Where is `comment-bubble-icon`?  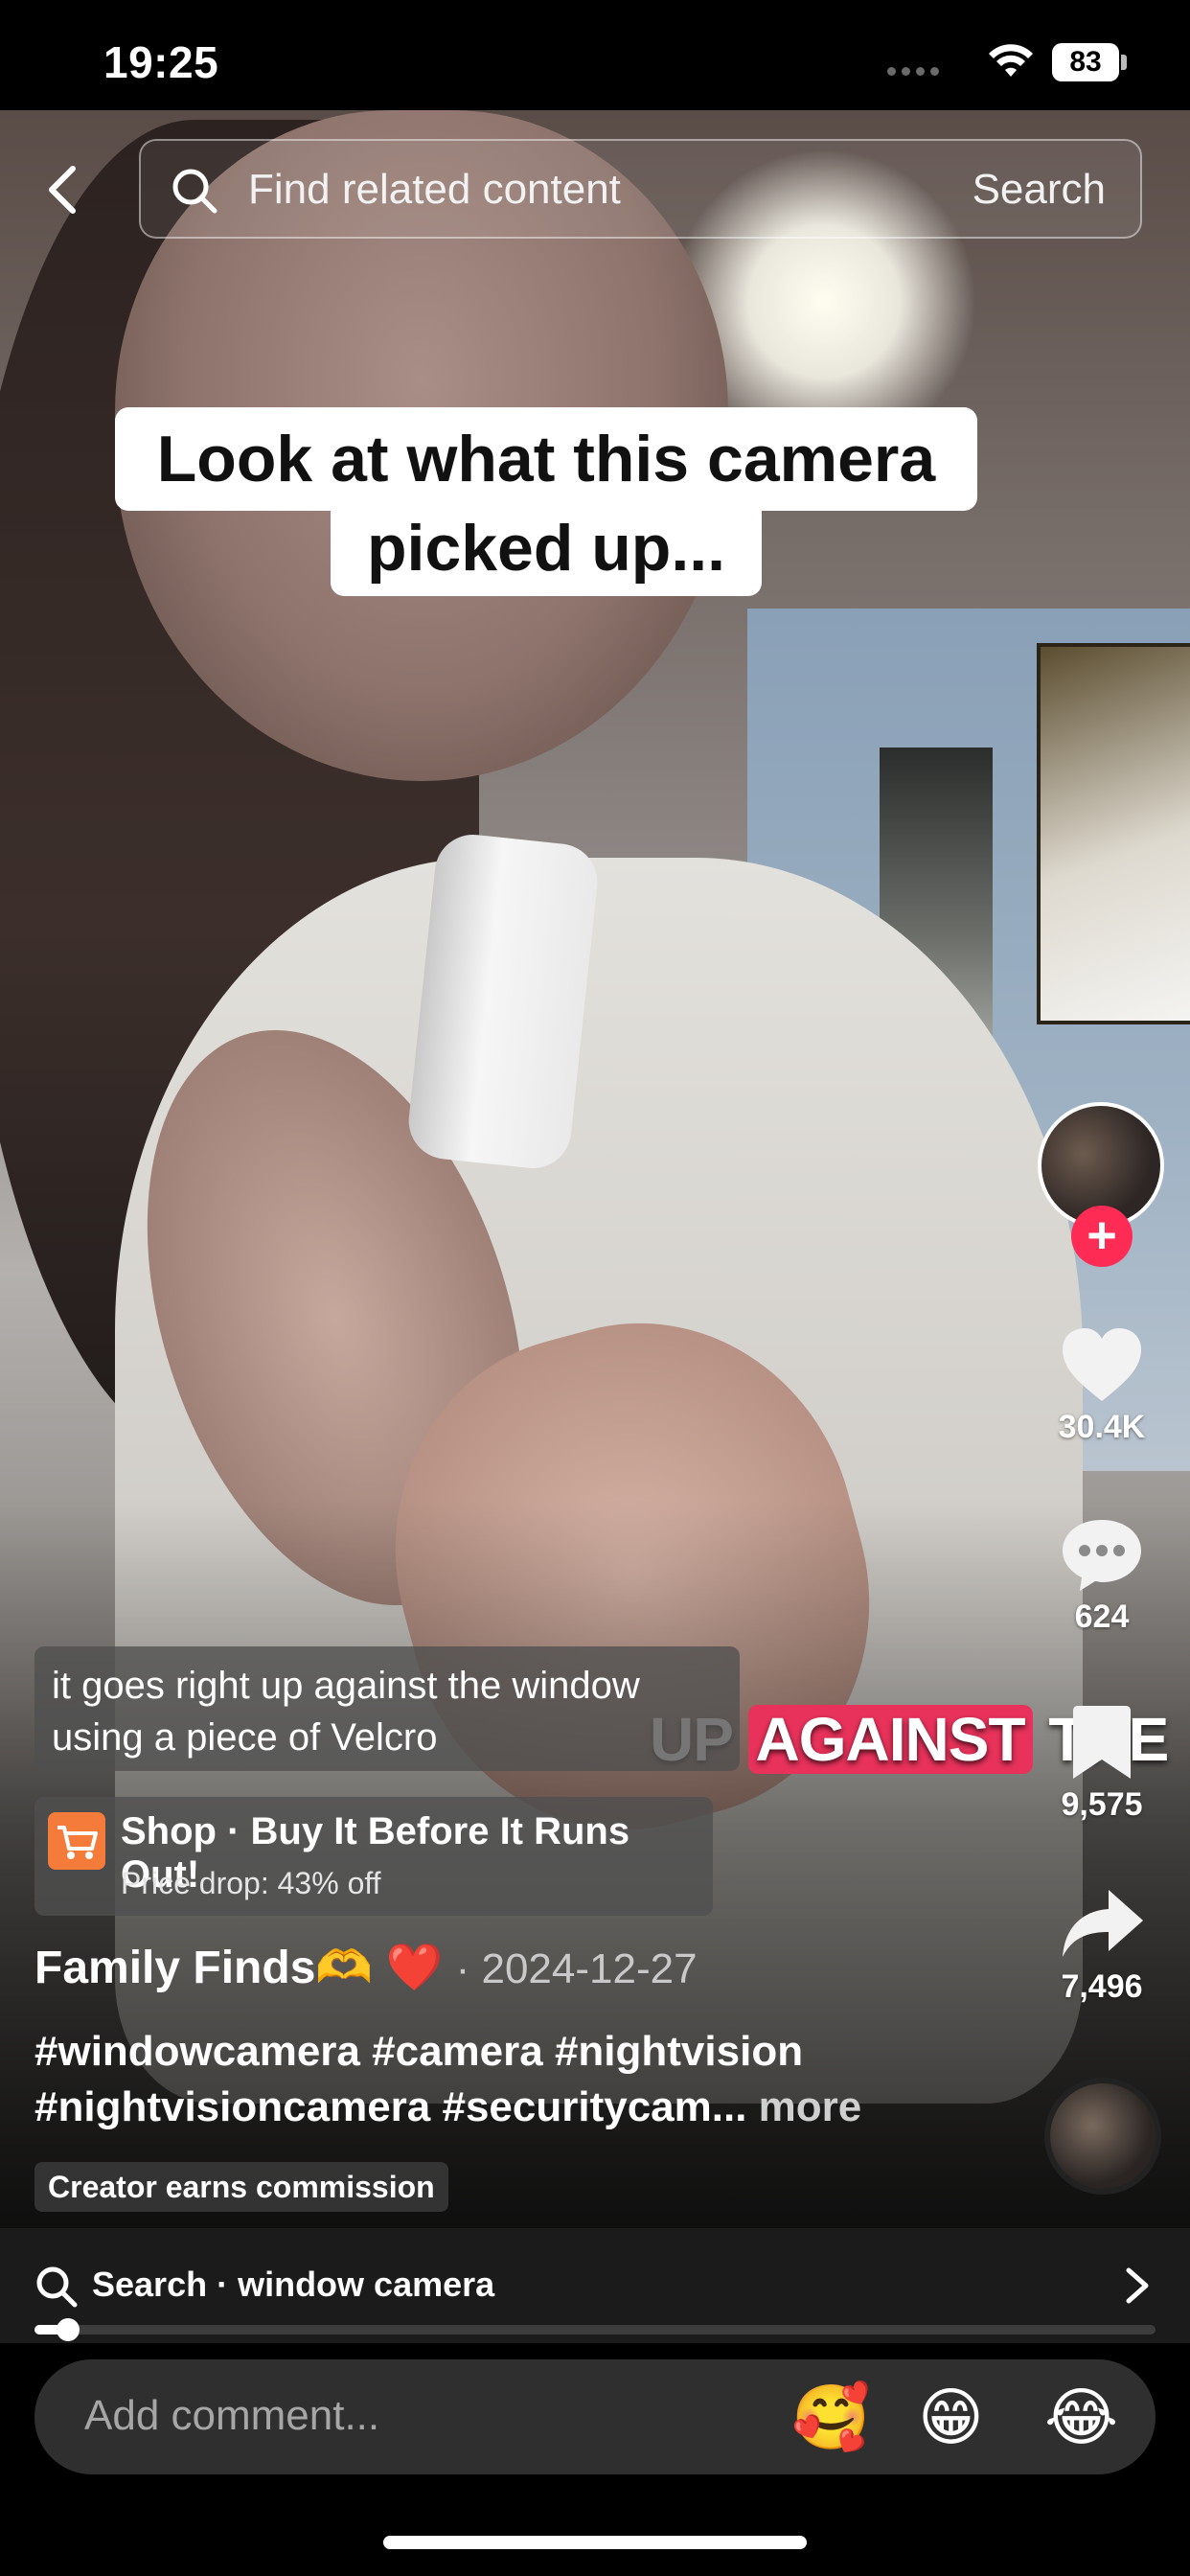 comment-bubble-icon is located at coordinates (1102, 1555).